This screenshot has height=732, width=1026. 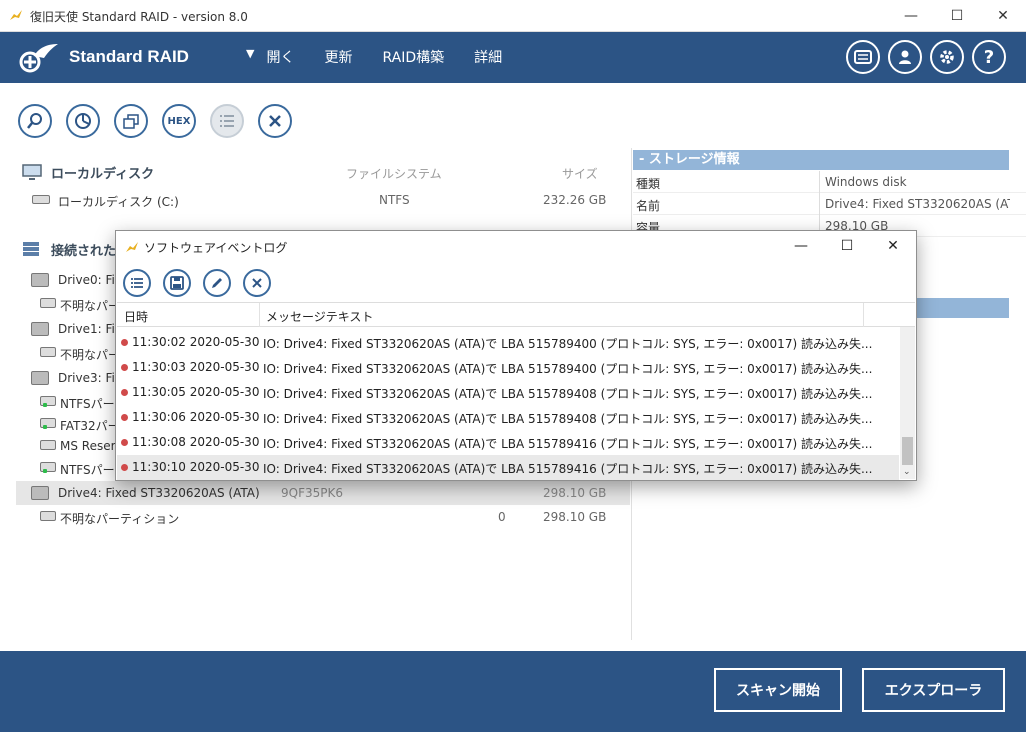 I want to click on pencil-icon, so click(x=217, y=283).